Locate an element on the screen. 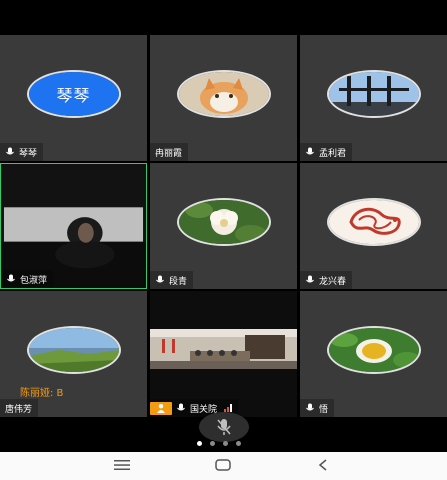 The height and width of the screenshot is (480, 447). participant-name-bar: 冉丽霞 is located at coordinates (169, 152).